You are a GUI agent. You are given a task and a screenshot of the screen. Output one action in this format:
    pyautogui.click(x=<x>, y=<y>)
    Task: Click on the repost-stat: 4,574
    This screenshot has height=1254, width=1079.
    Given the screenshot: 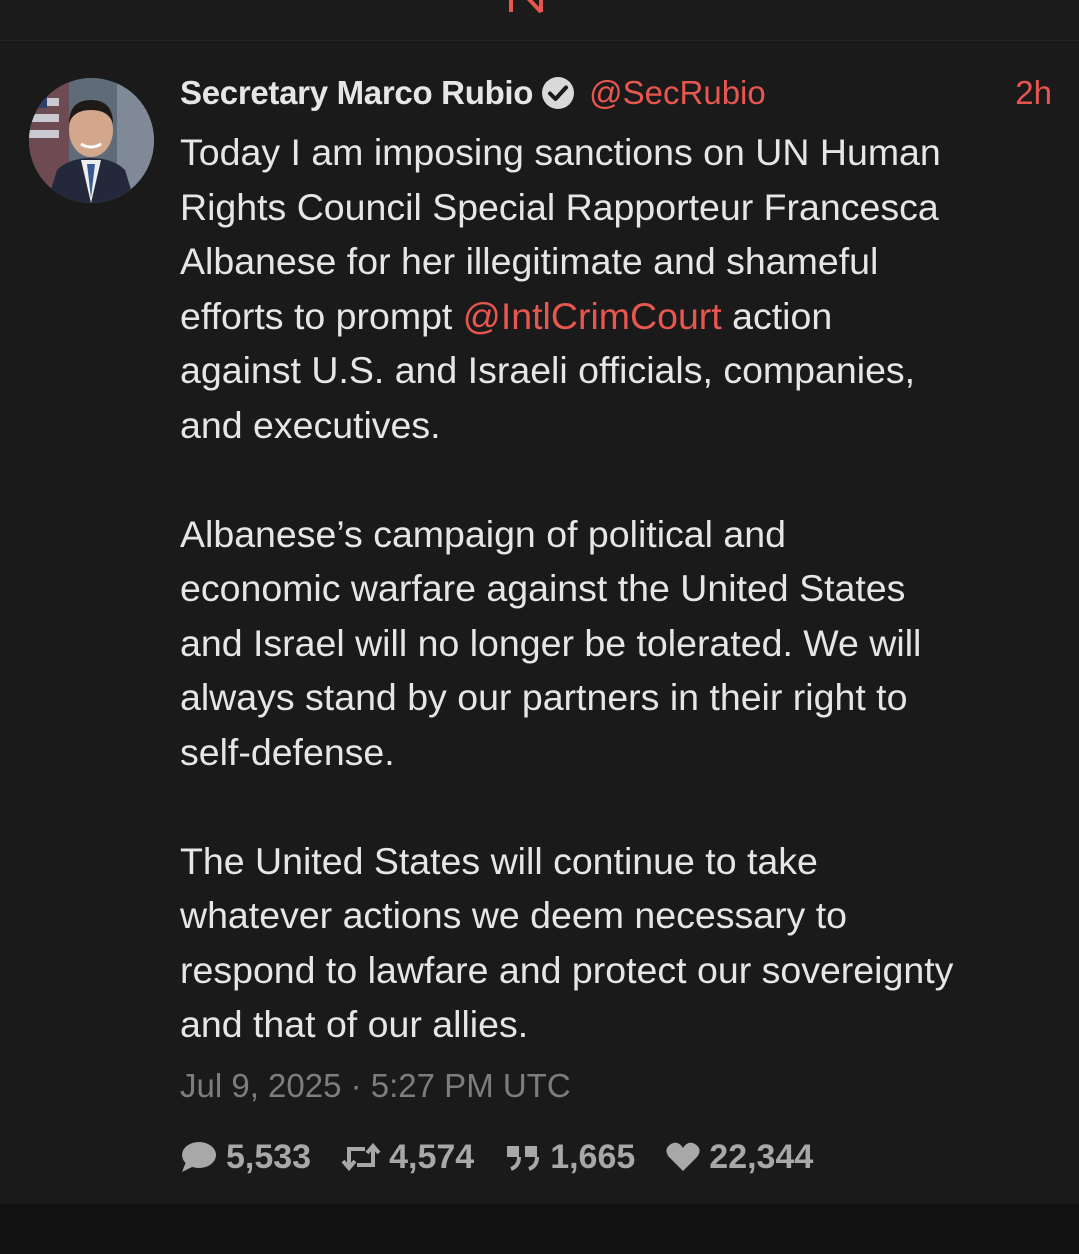 What is the action you would take?
    pyautogui.click(x=407, y=1157)
    